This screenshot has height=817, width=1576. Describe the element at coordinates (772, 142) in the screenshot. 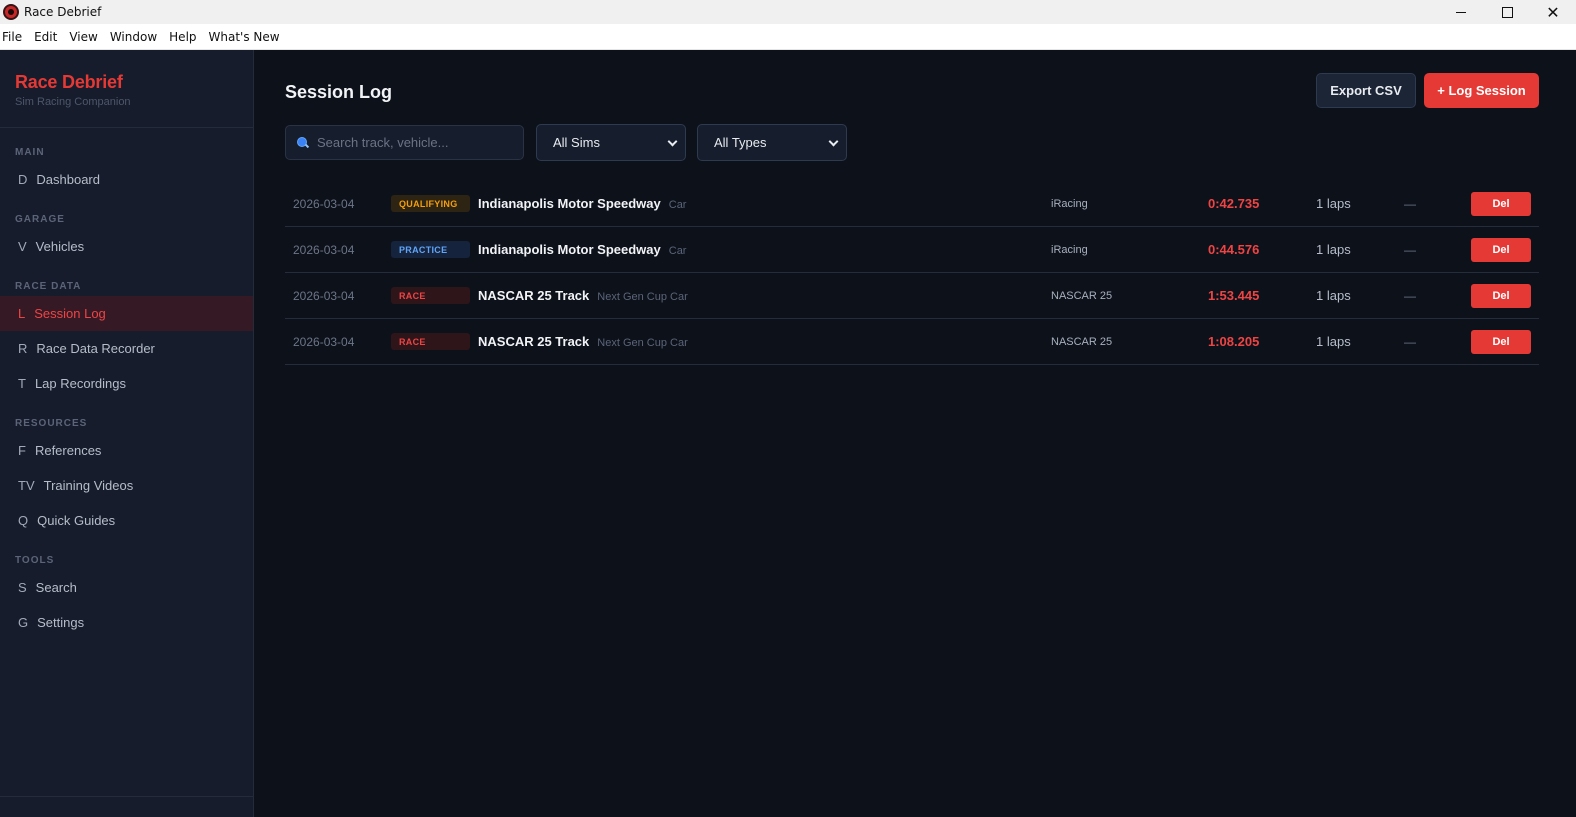

I see `type-filter-select: All Types` at that location.